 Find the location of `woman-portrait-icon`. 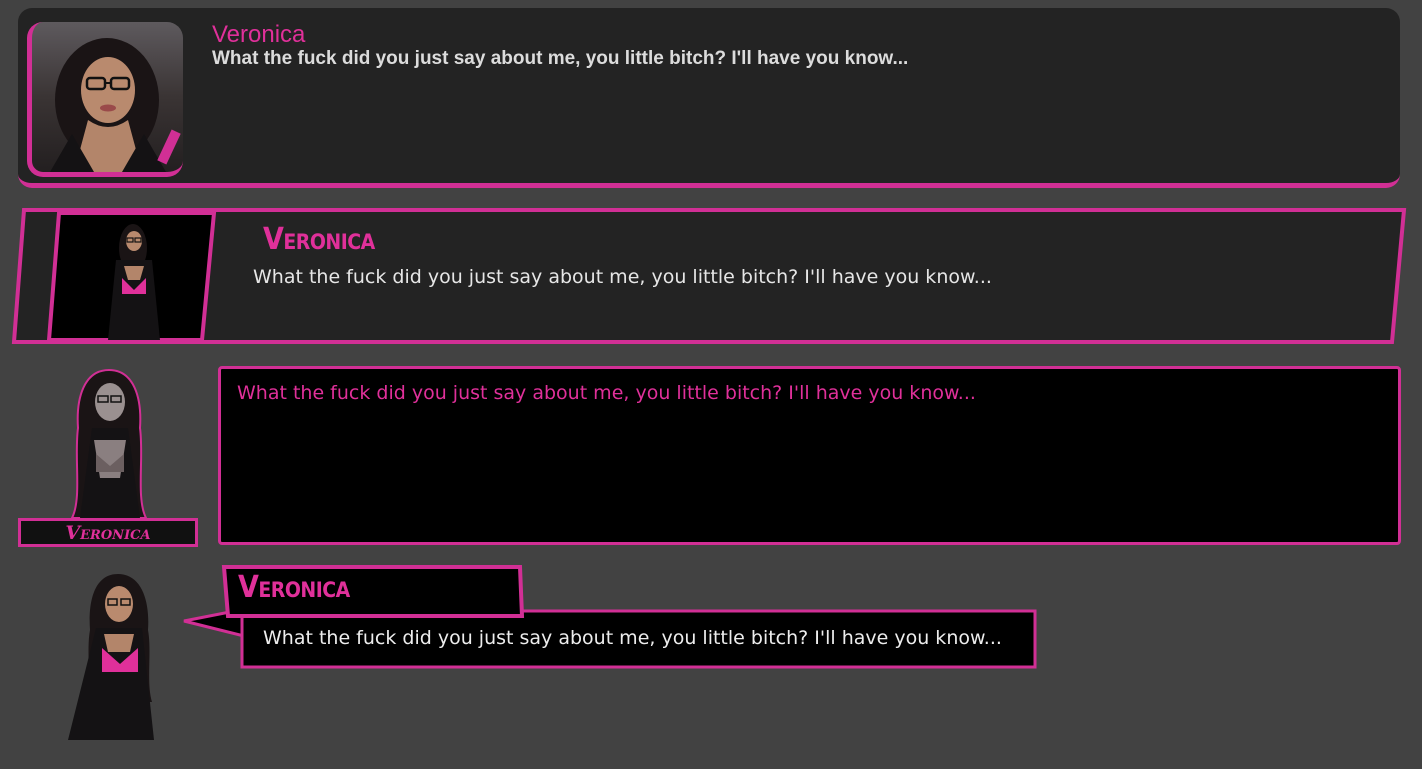

woman-portrait-icon is located at coordinates (105, 99).